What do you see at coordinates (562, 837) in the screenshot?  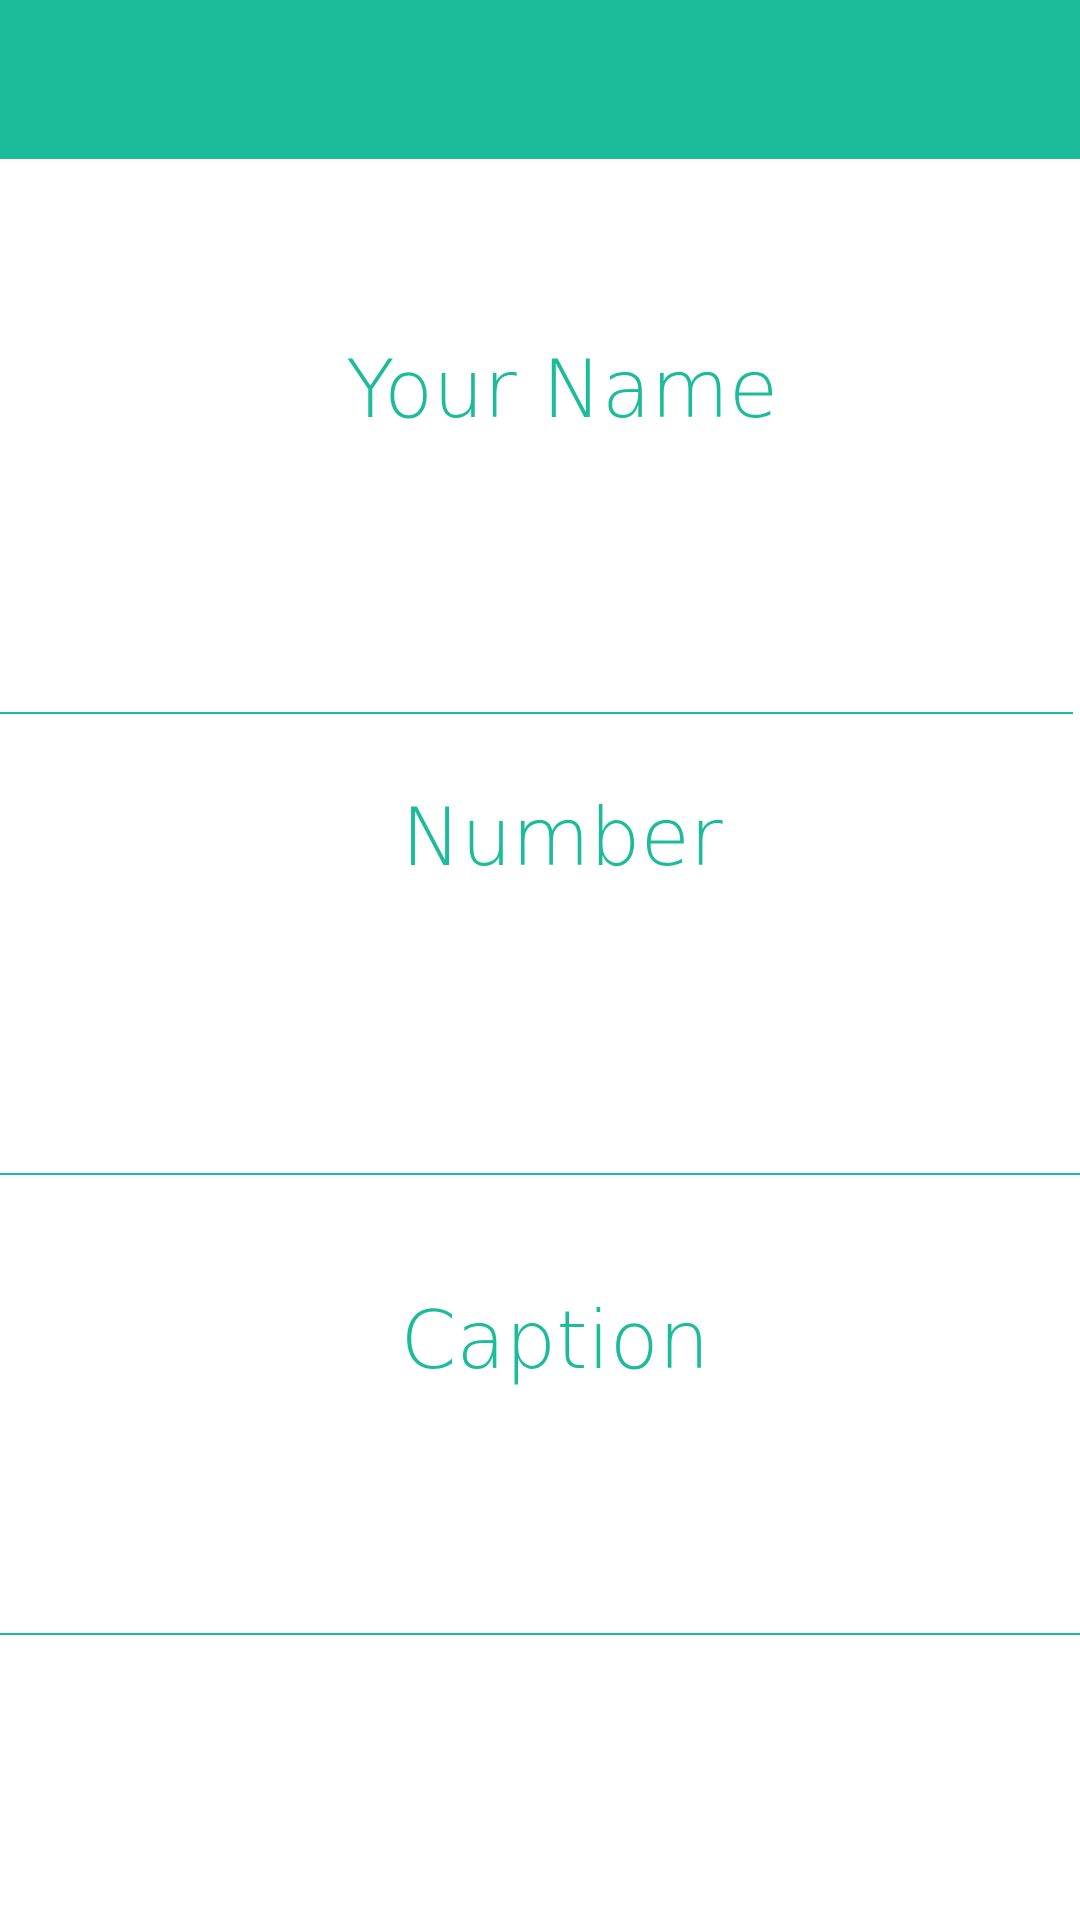 I see `number-field-placeholder: Number` at bounding box center [562, 837].